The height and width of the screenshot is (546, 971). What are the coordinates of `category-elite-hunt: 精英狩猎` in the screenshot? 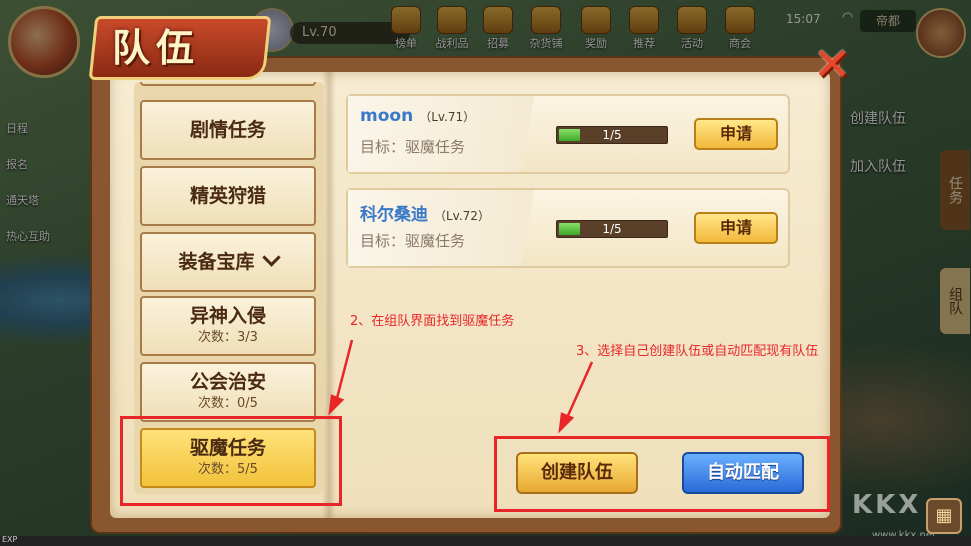 It's located at (228, 196).